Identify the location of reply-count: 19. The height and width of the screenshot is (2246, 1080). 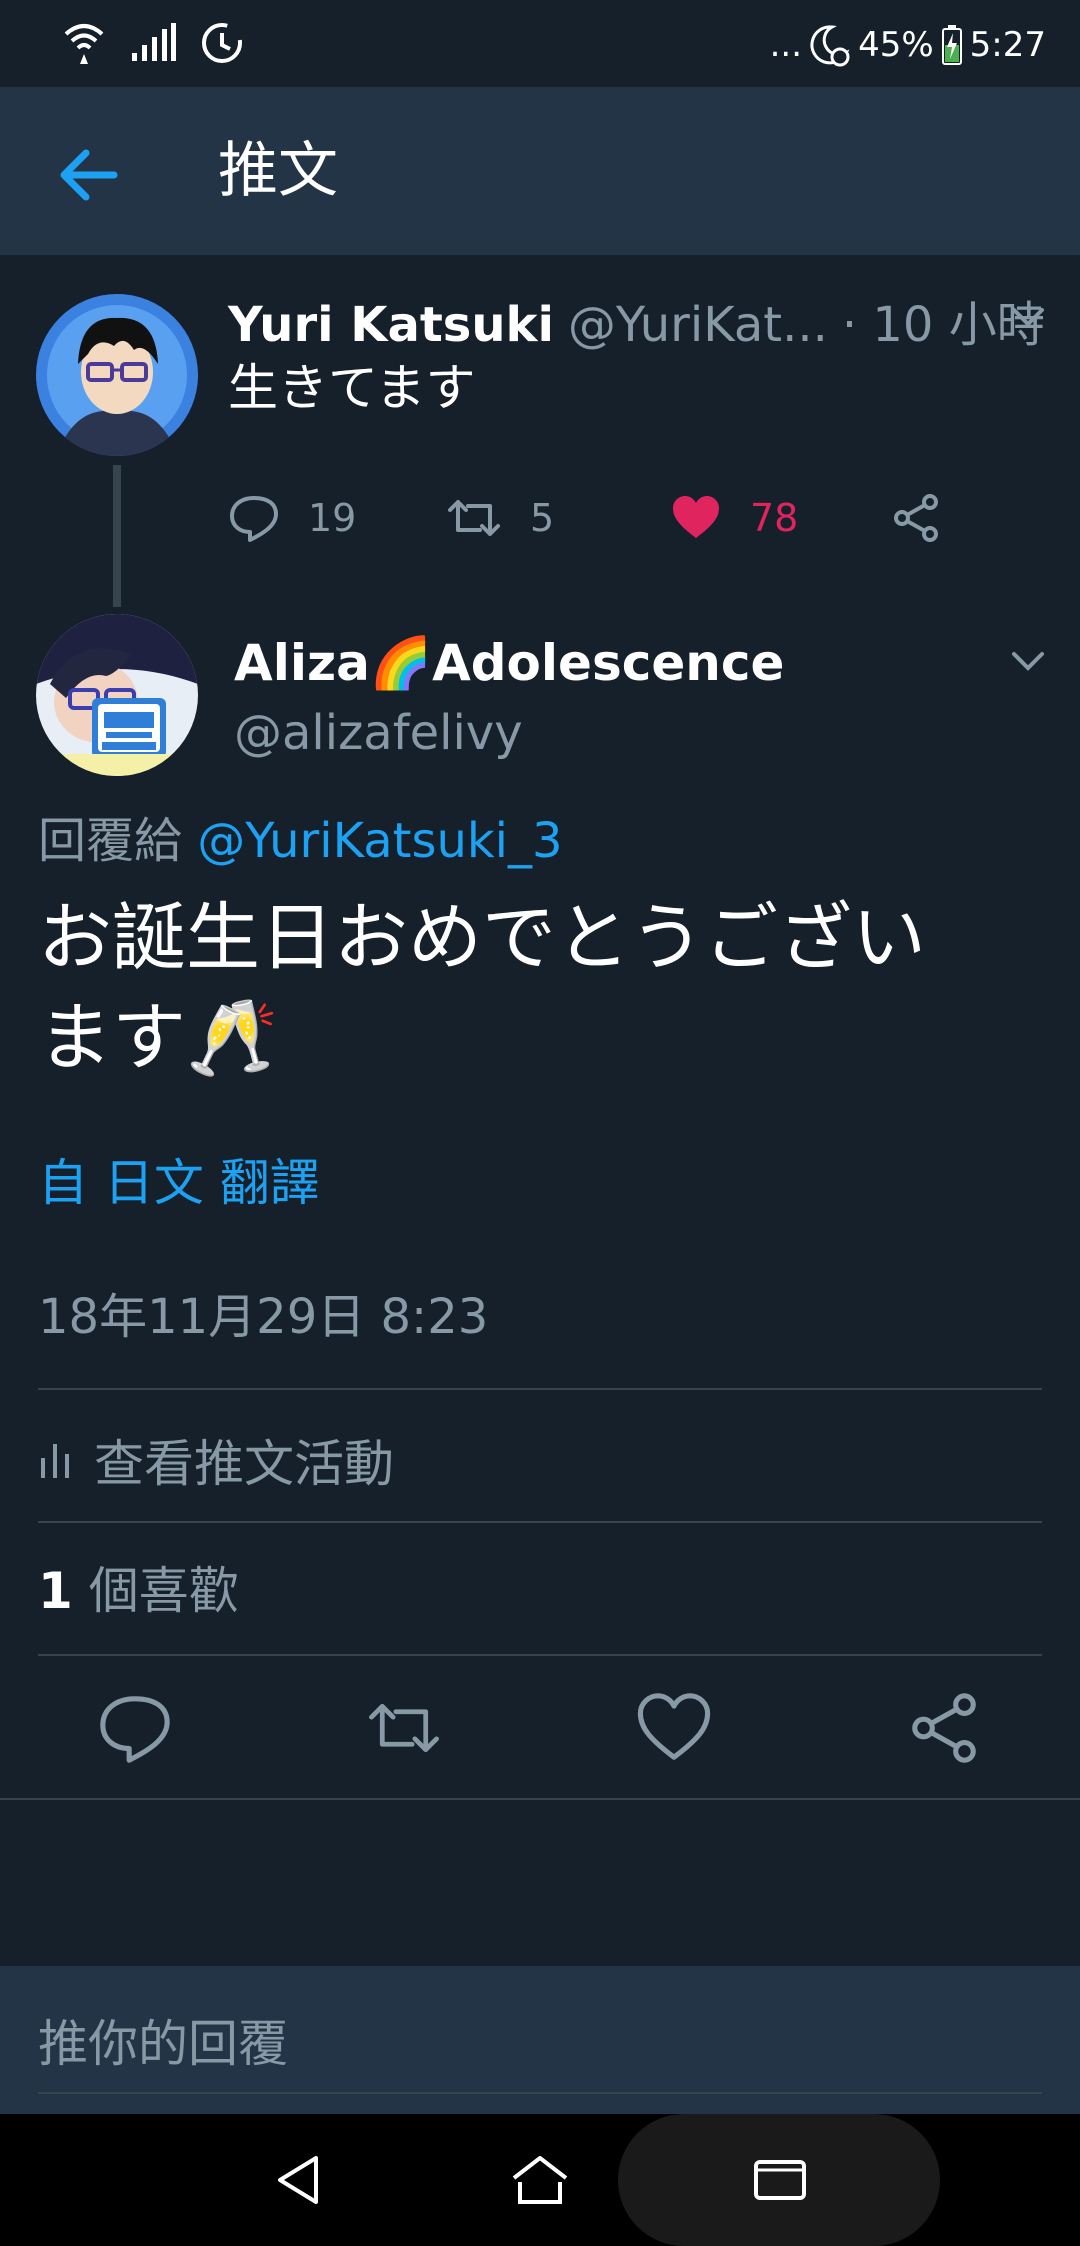
(332, 518).